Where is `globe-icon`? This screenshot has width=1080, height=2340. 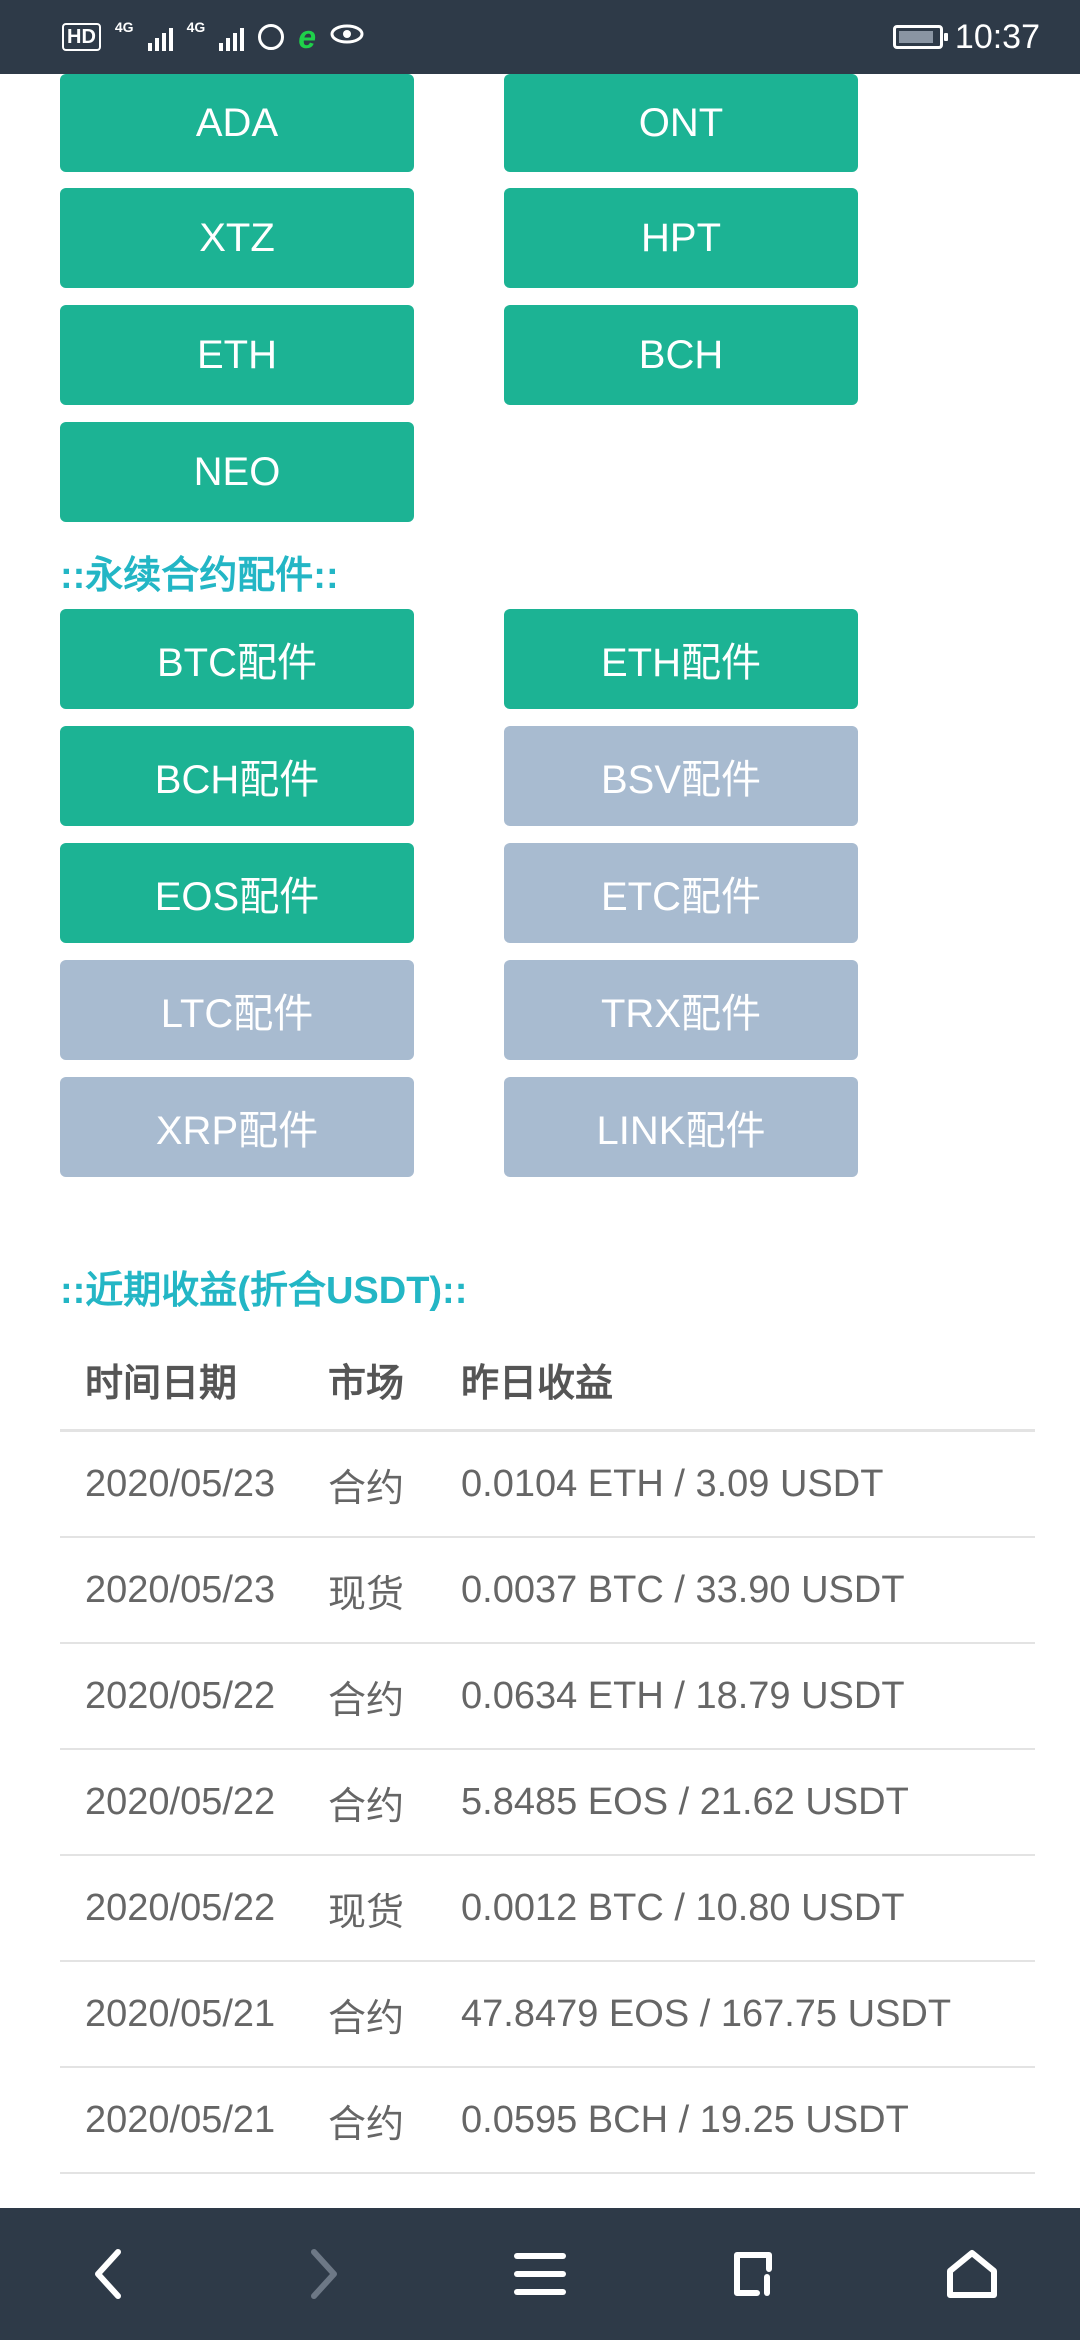 globe-icon is located at coordinates (271, 37).